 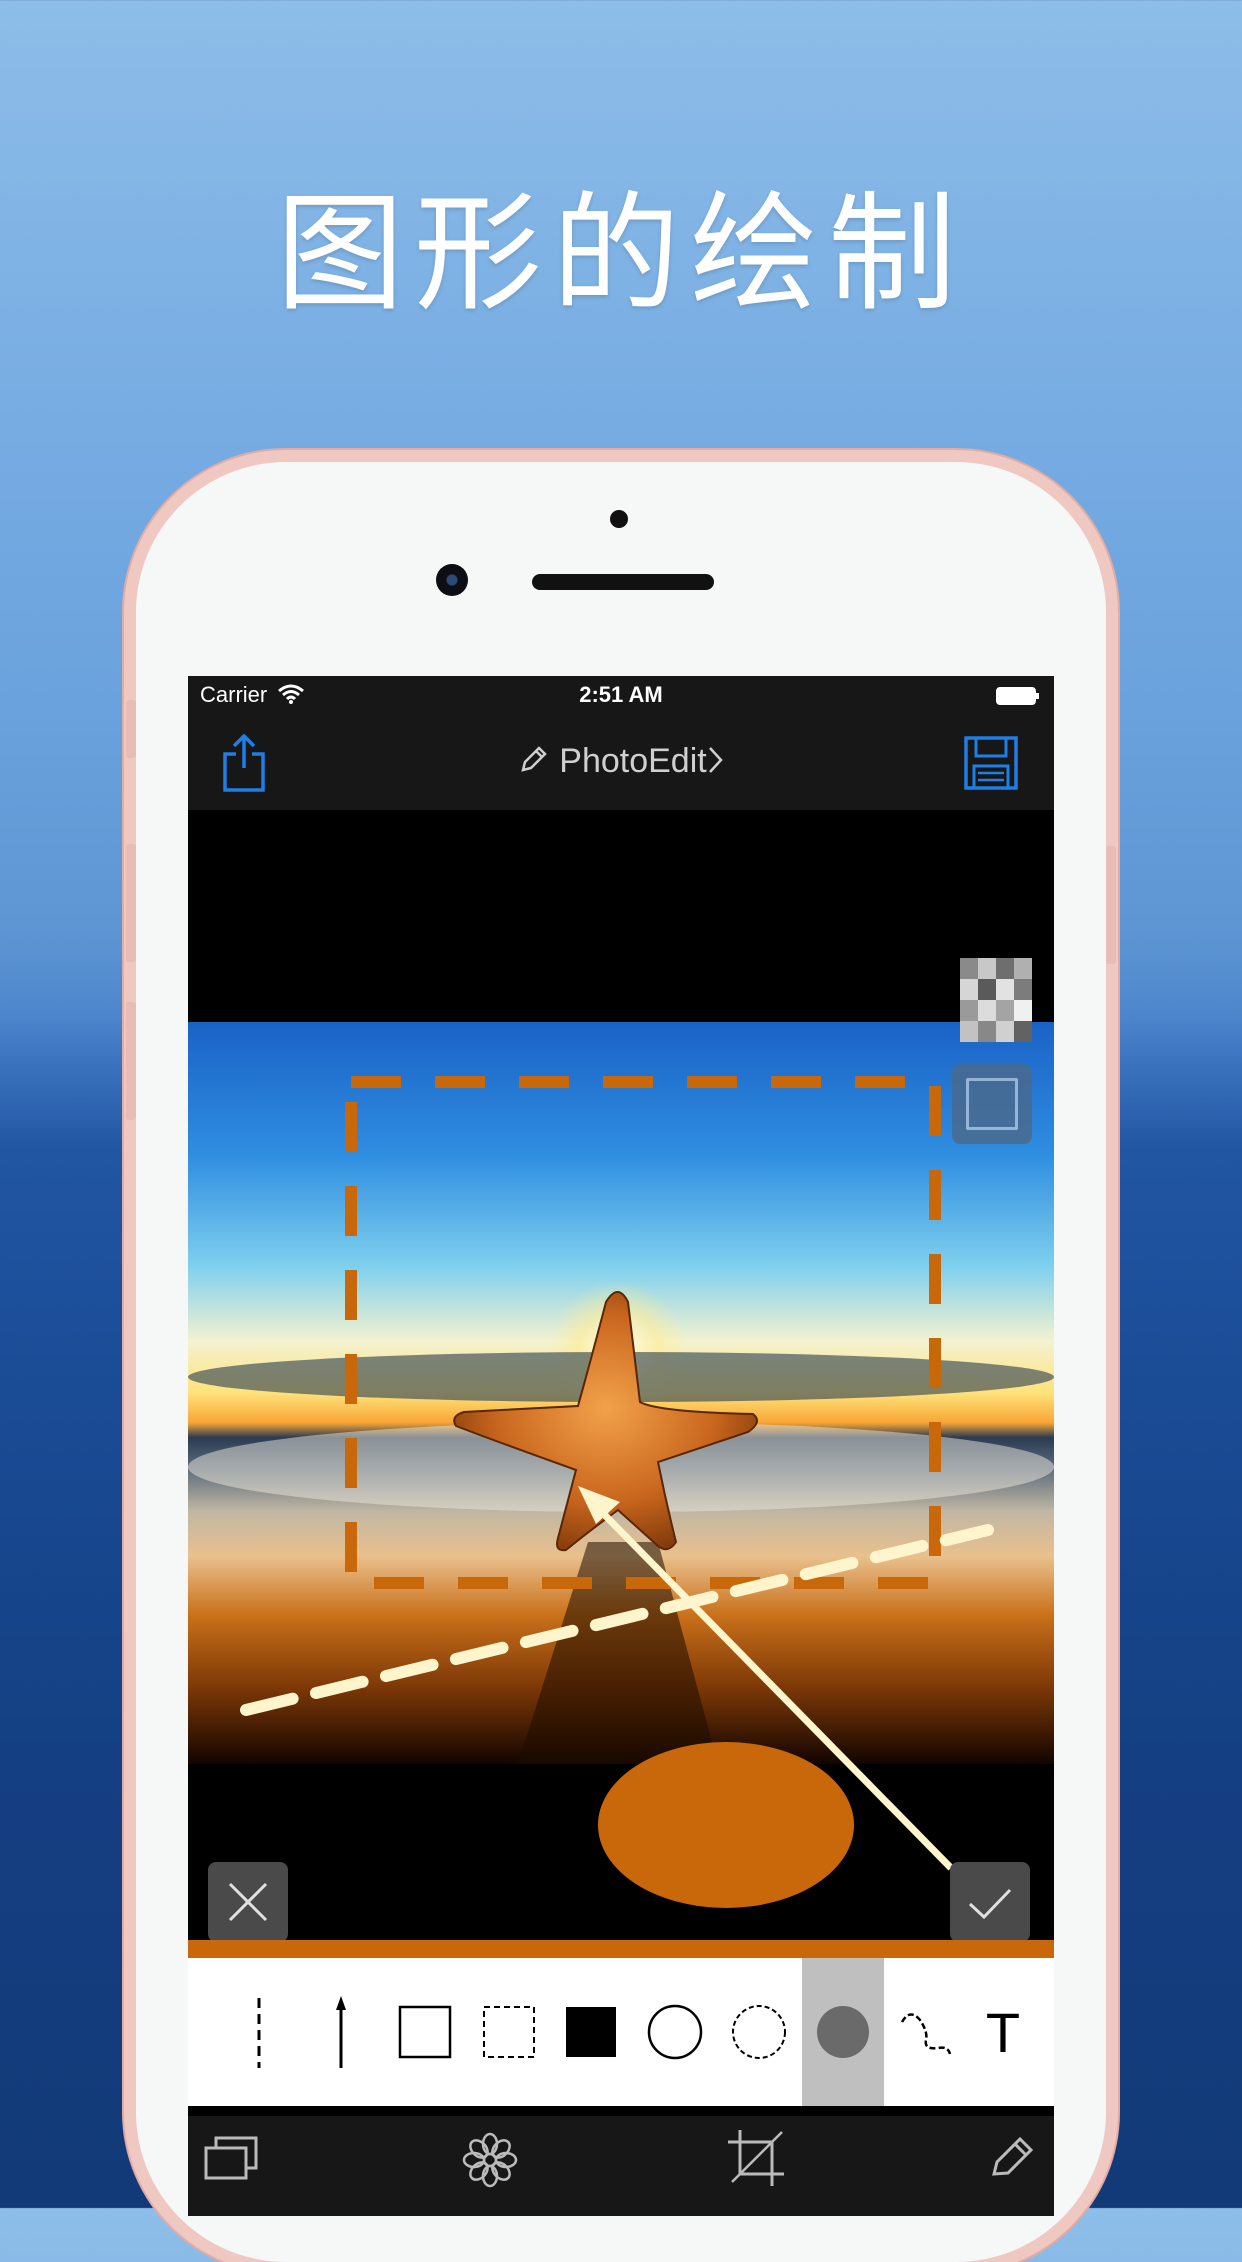 I want to click on save-icon, so click(x=991, y=763).